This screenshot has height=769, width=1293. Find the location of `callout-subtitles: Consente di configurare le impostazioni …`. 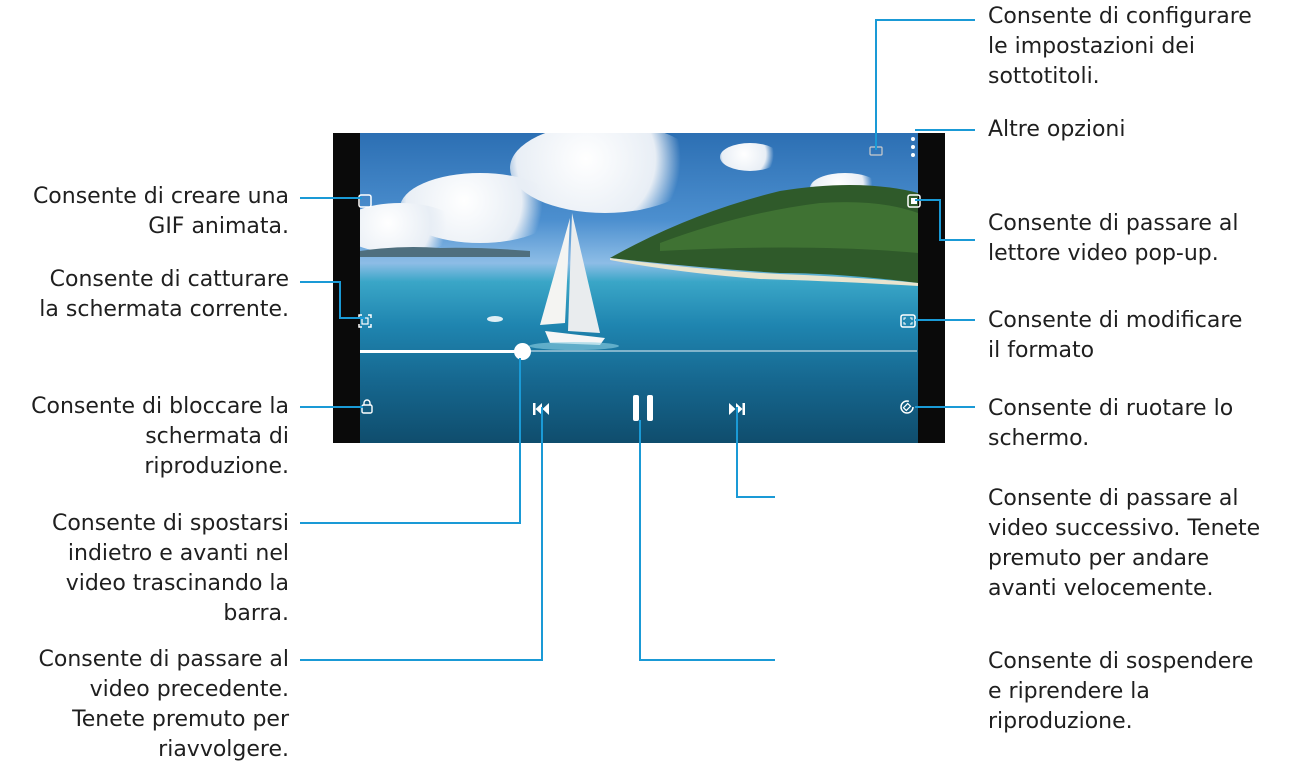

callout-subtitles: Consente di configurare le impostazioni … is located at coordinates (1120, 46).